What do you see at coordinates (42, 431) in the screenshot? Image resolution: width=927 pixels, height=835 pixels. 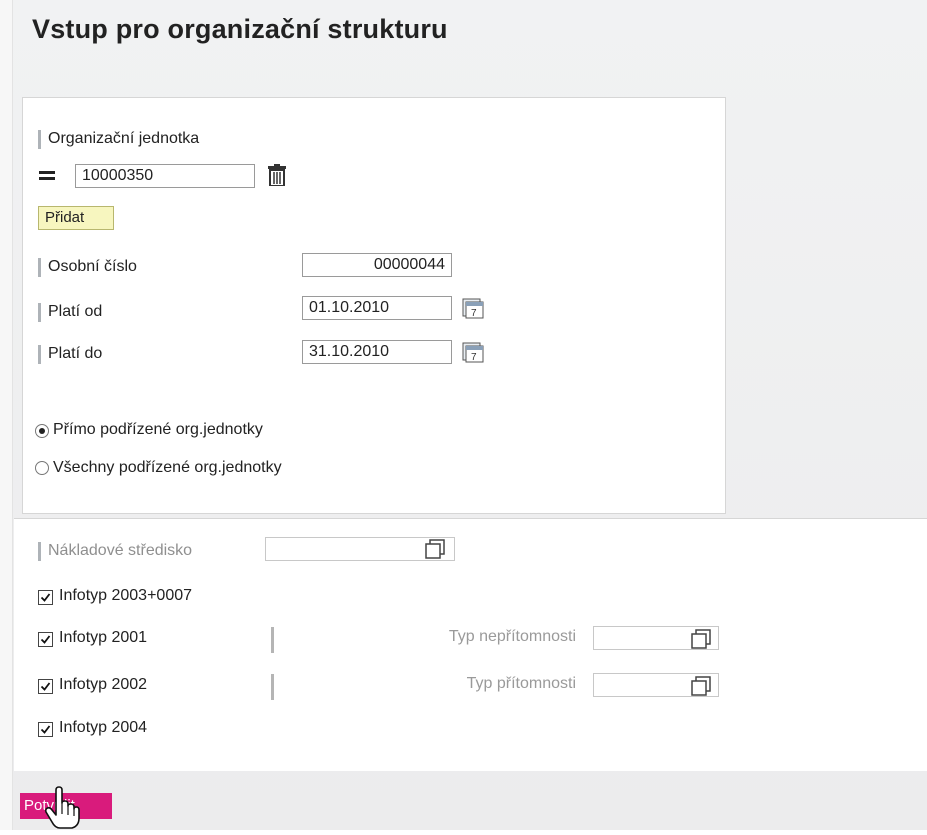 I see `direct-subordinates-radio` at bounding box center [42, 431].